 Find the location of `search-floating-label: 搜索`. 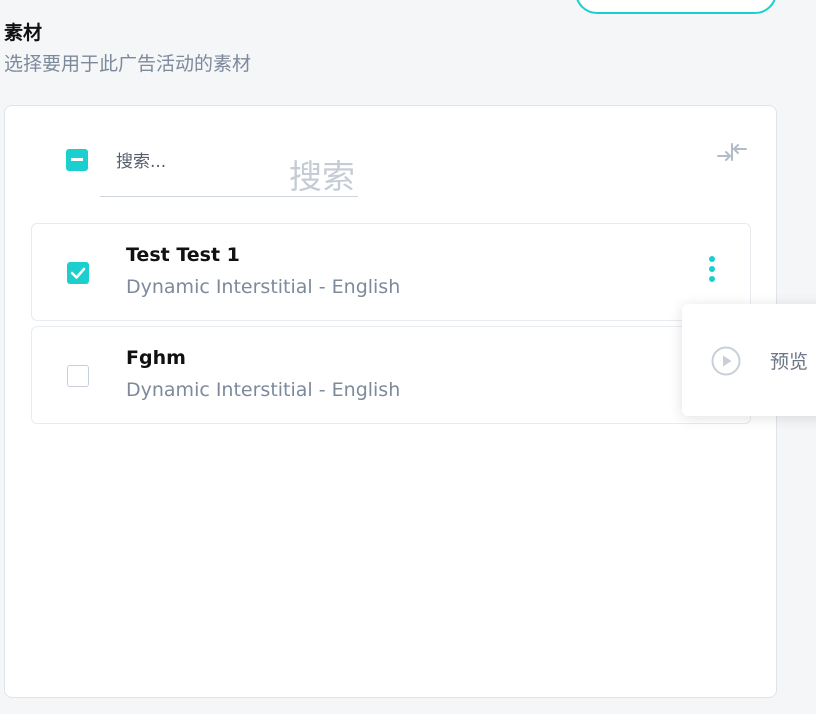

search-floating-label: 搜索 is located at coordinates (322, 176).